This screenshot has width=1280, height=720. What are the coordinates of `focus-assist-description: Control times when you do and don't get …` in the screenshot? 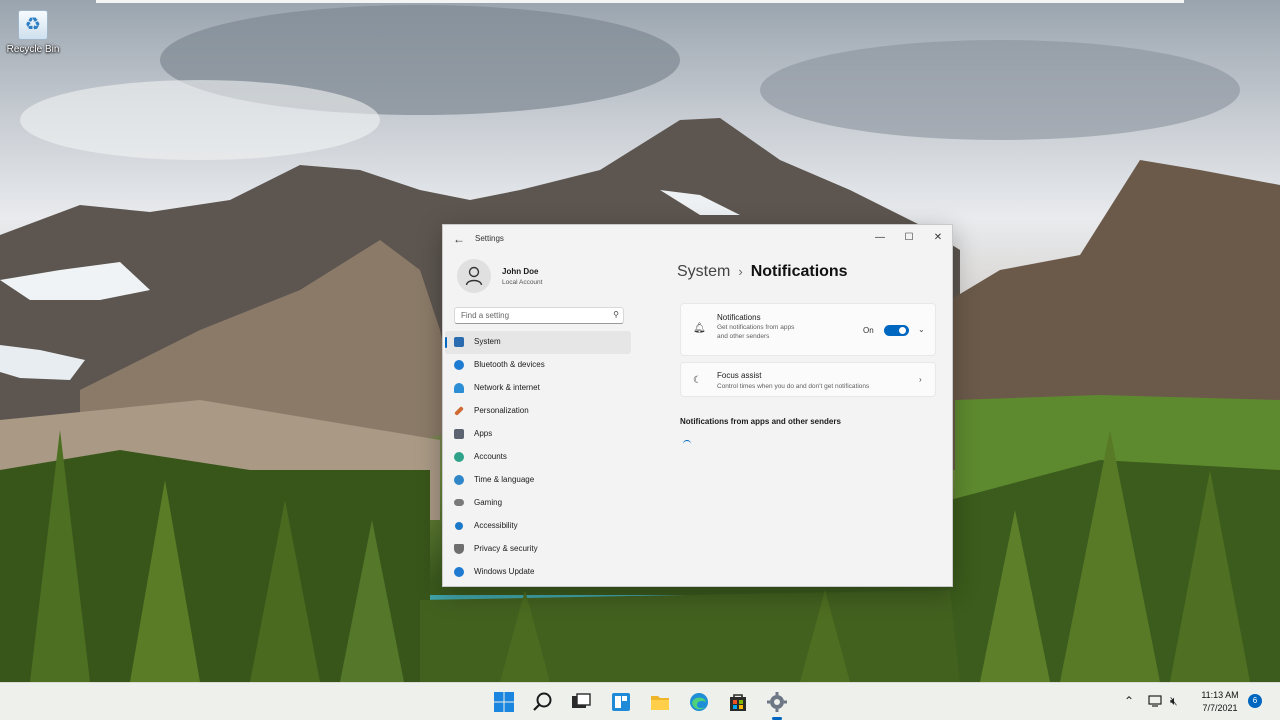 It's located at (793, 386).